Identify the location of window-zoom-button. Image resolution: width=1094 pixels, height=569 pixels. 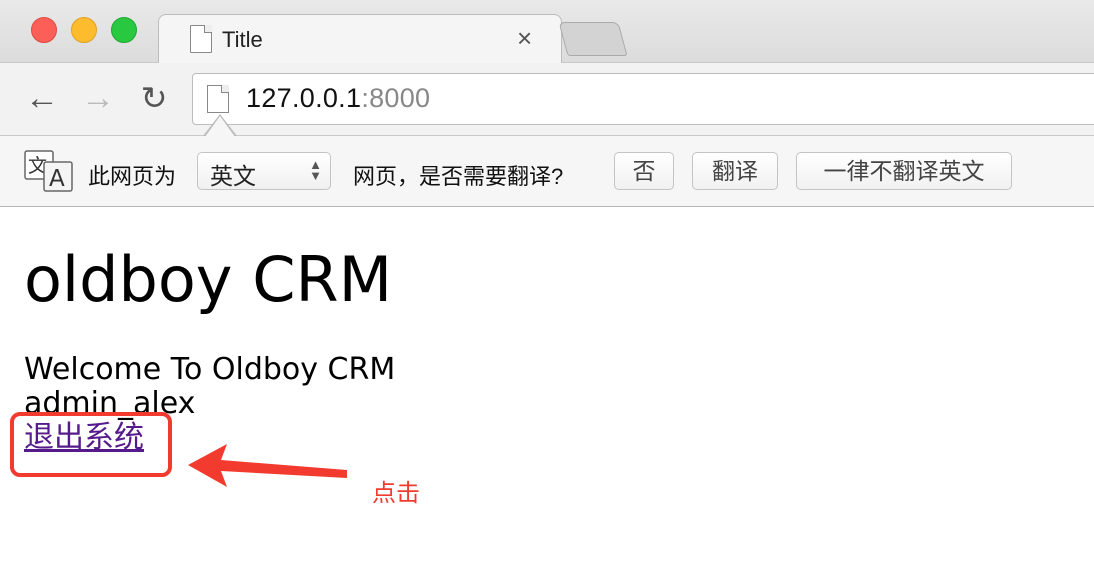
(124, 30).